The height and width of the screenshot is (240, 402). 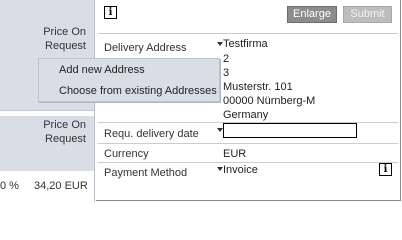 I want to click on delivery-address-label: Delivery Address, so click(x=145, y=48).